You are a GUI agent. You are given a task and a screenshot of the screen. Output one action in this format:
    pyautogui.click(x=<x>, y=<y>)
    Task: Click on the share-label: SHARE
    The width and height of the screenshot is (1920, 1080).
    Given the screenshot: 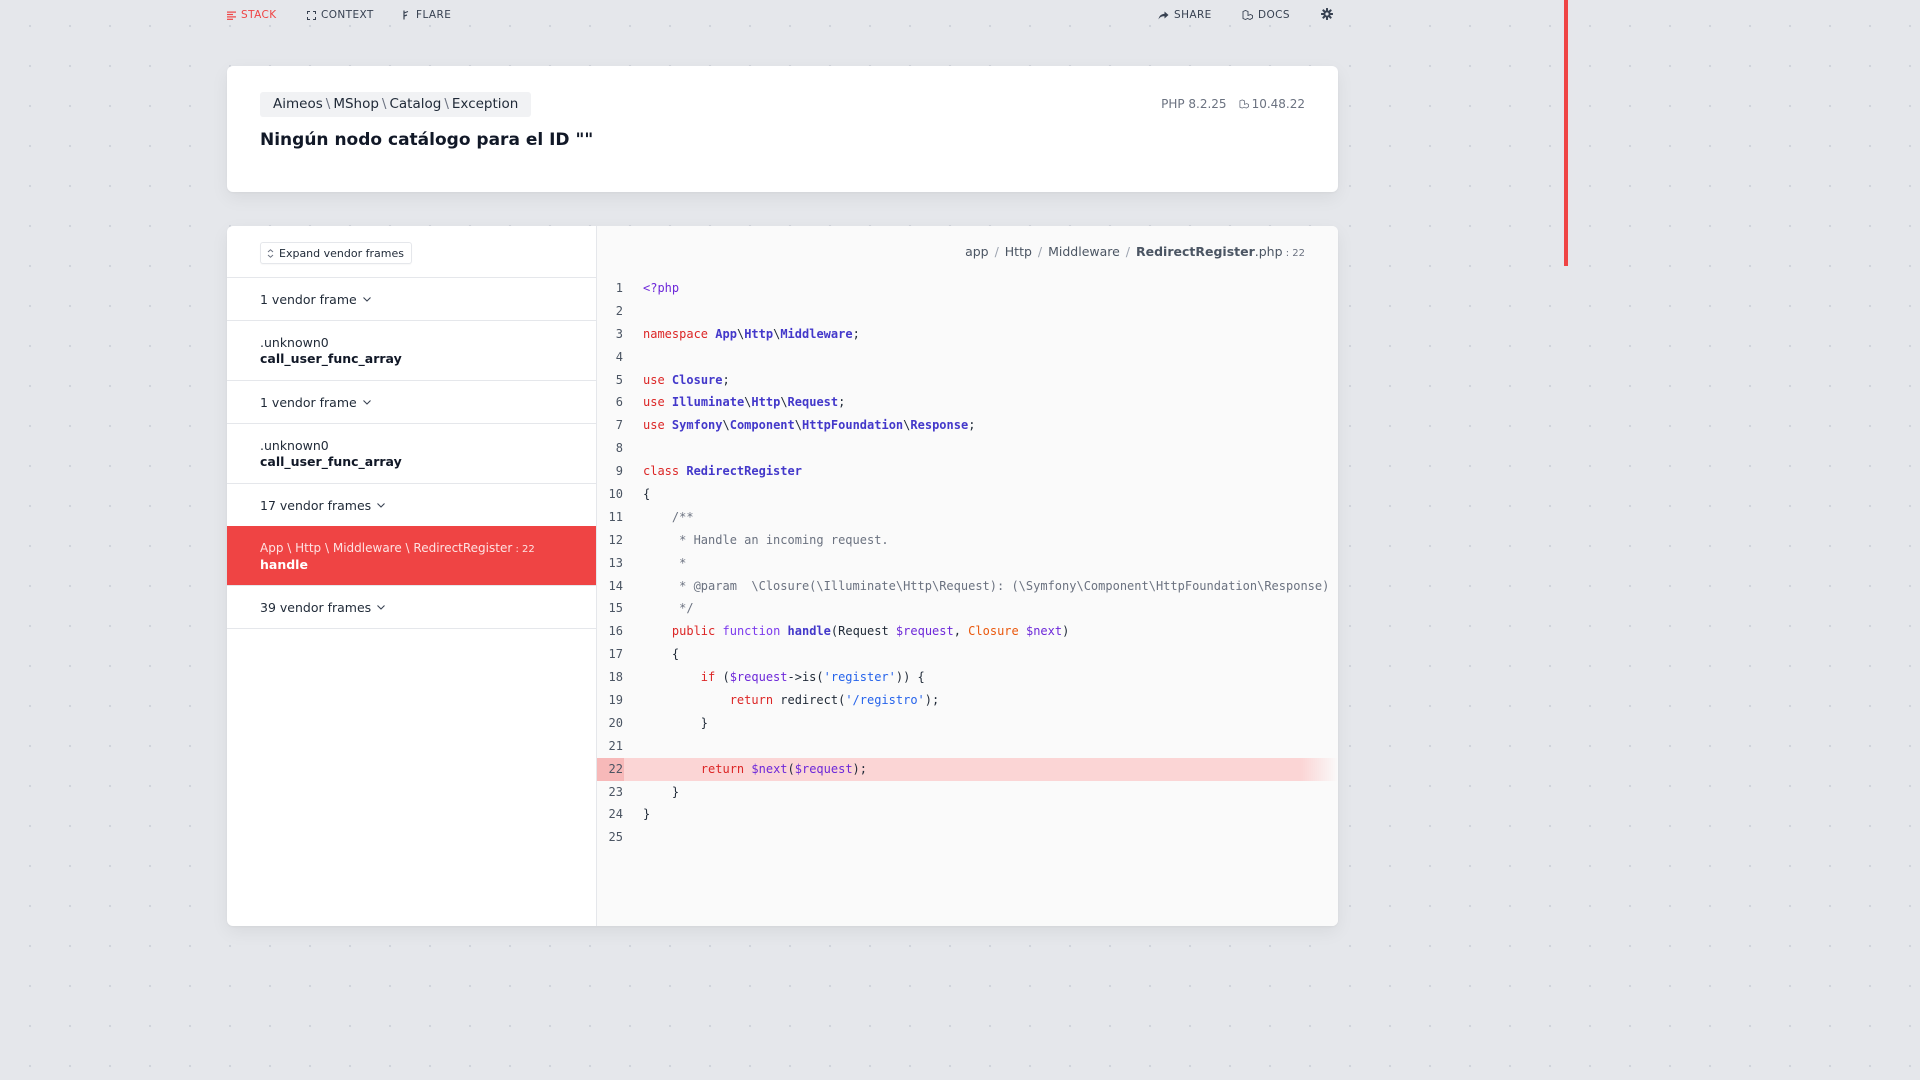 What is the action you would take?
    pyautogui.click(x=1193, y=15)
    